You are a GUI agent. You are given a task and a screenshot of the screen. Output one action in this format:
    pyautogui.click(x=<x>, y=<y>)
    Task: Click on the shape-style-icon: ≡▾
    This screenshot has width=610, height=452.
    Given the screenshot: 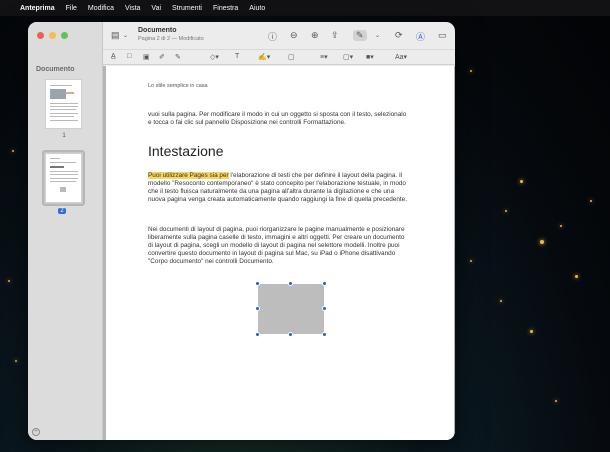 What is the action you would take?
    pyautogui.click(x=324, y=57)
    